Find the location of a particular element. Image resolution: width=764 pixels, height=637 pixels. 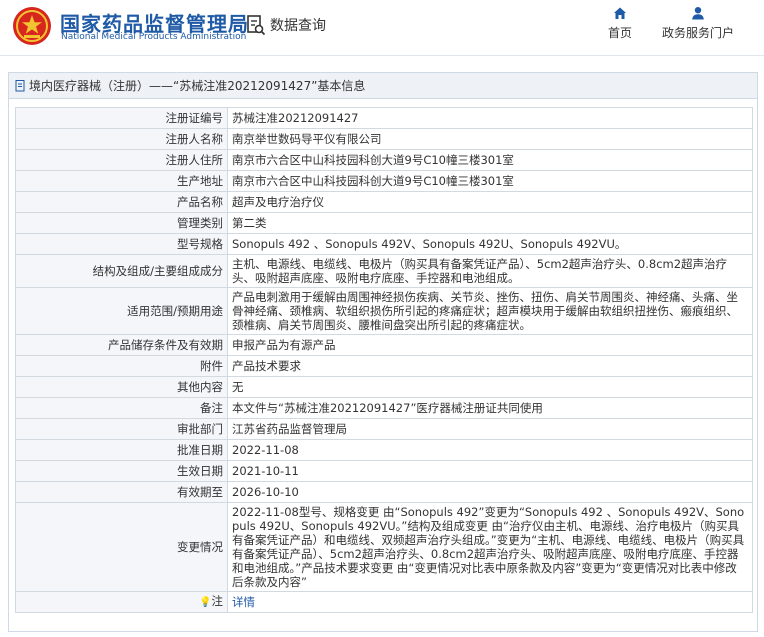

note-row: 💡注 详情 is located at coordinates (384, 602).